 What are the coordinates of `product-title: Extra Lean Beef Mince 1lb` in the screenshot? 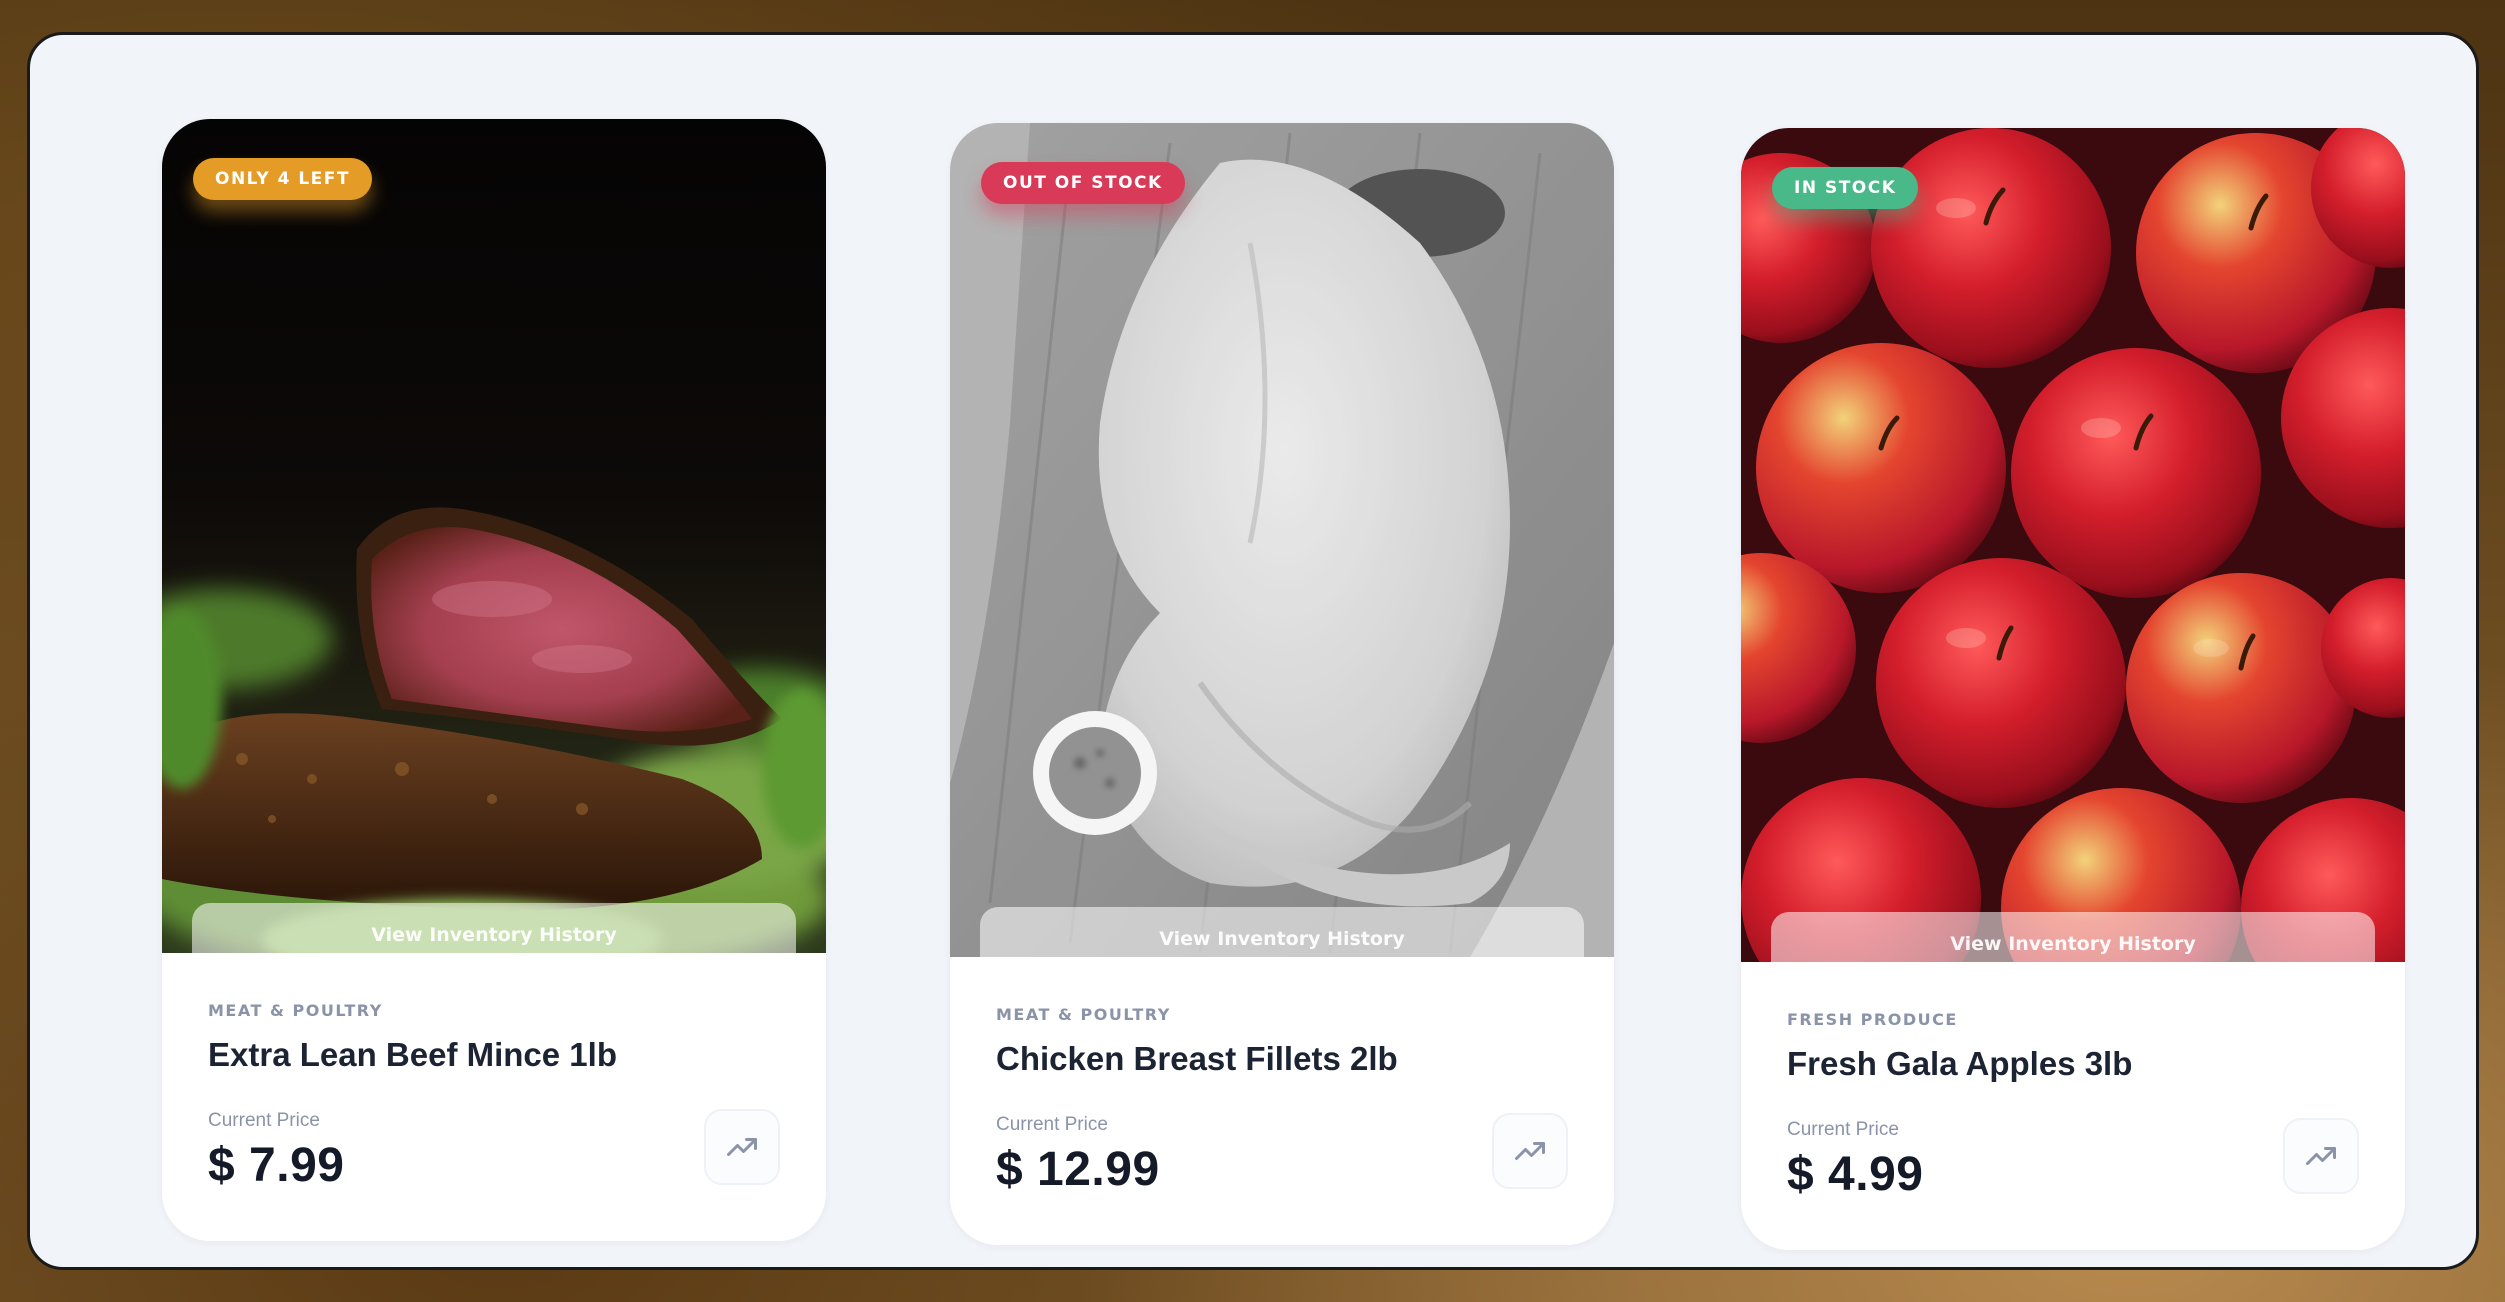 It's located at (412, 1054).